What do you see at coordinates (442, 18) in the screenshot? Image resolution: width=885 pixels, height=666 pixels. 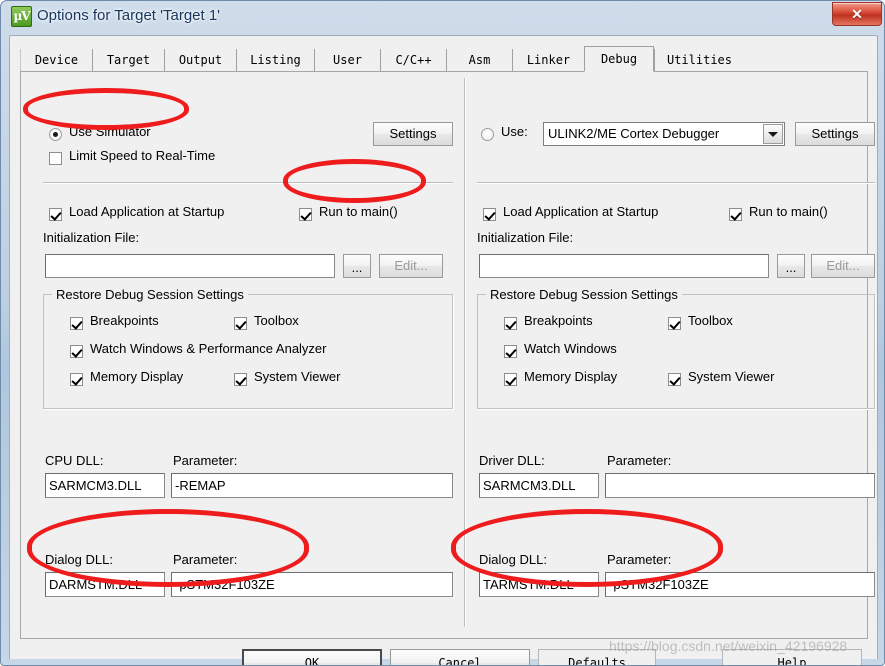 I see `title-bar: µV Options for Target 'Target 1' ✕` at bounding box center [442, 18].